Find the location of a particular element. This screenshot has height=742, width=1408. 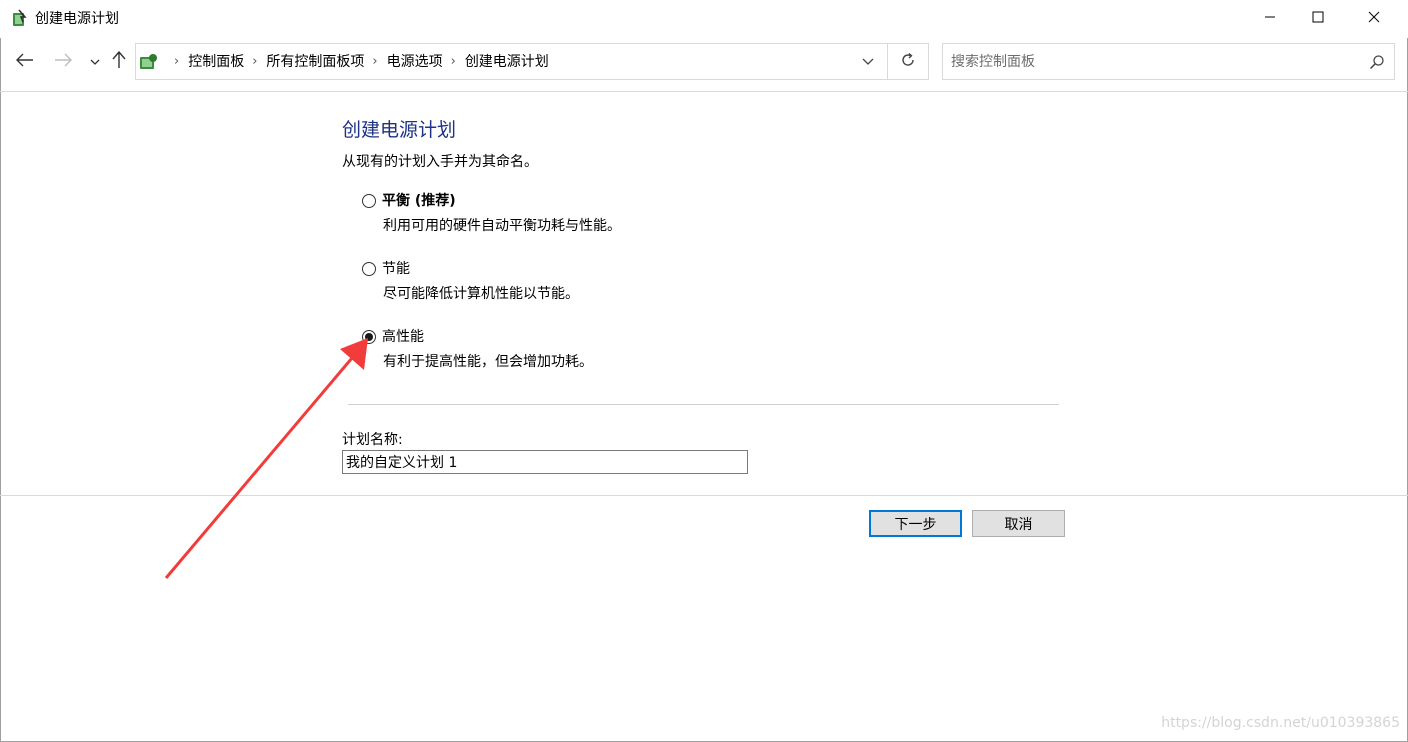

plan-name-label: 计划名称: is located at coordinates (372, 440).